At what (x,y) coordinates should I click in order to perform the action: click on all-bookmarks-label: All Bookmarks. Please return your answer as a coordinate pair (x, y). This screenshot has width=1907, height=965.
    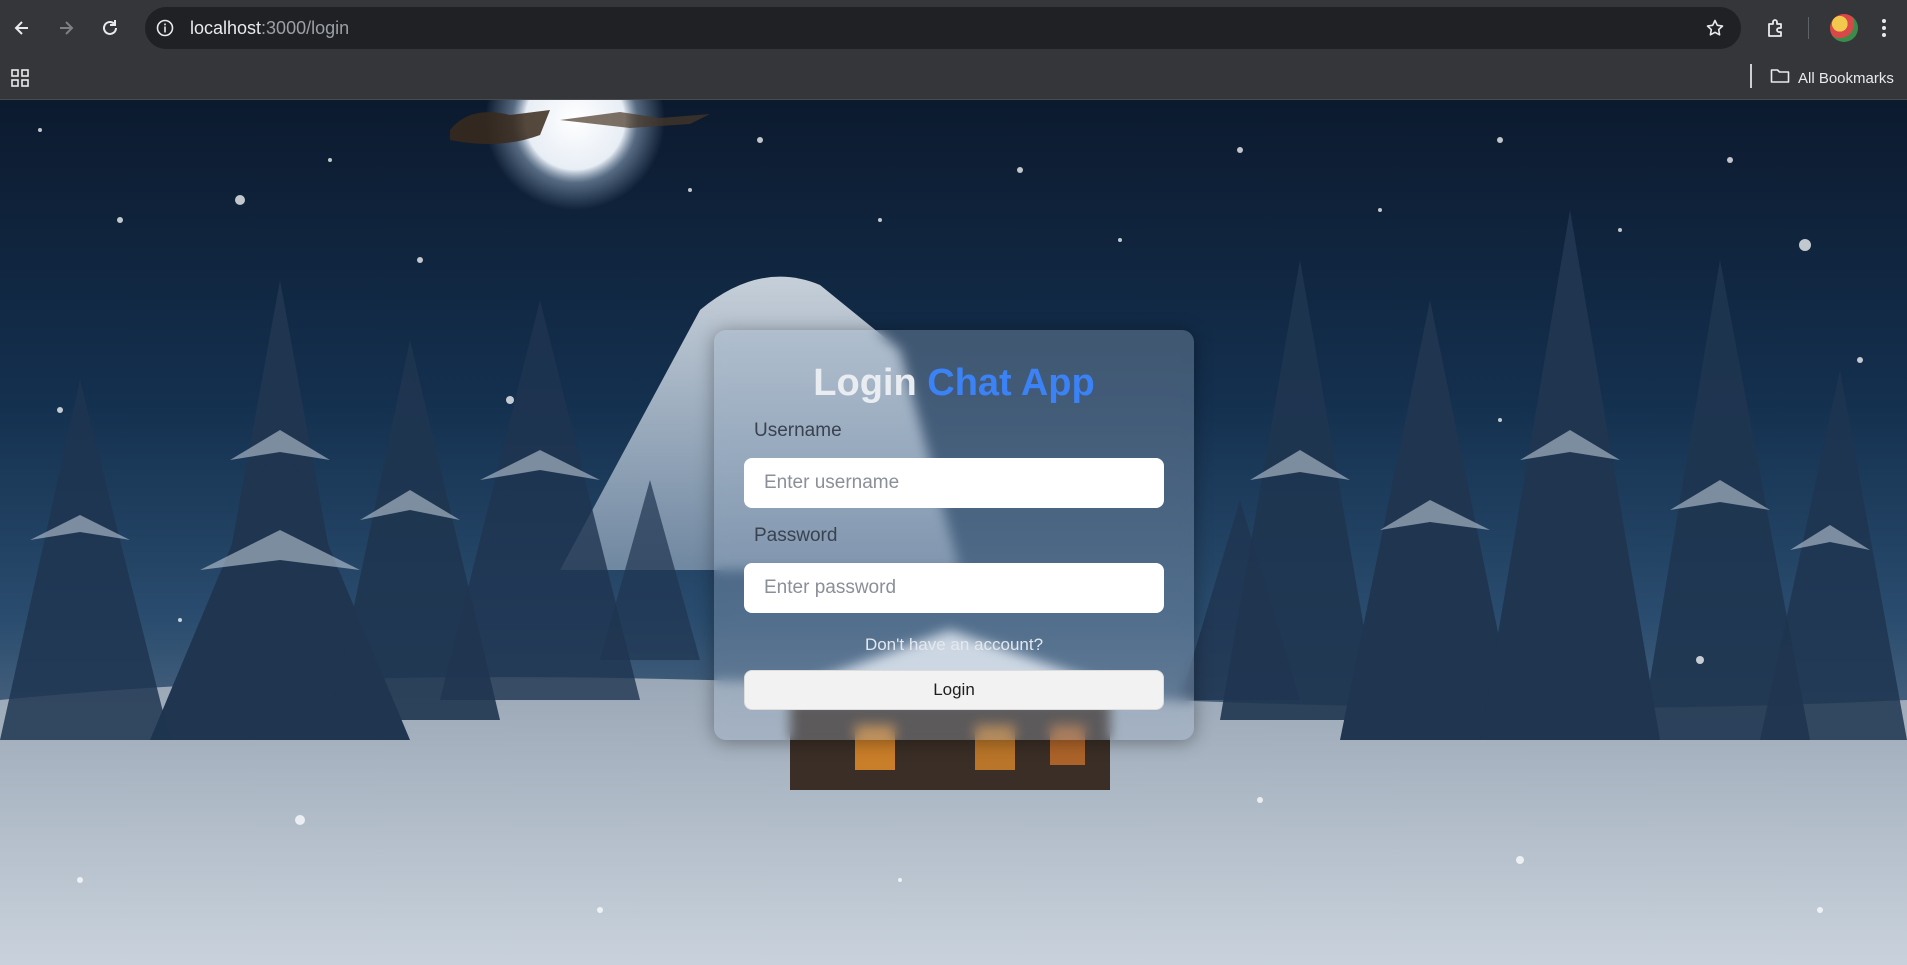
    Looking at the image, I should click on (1846, 78).